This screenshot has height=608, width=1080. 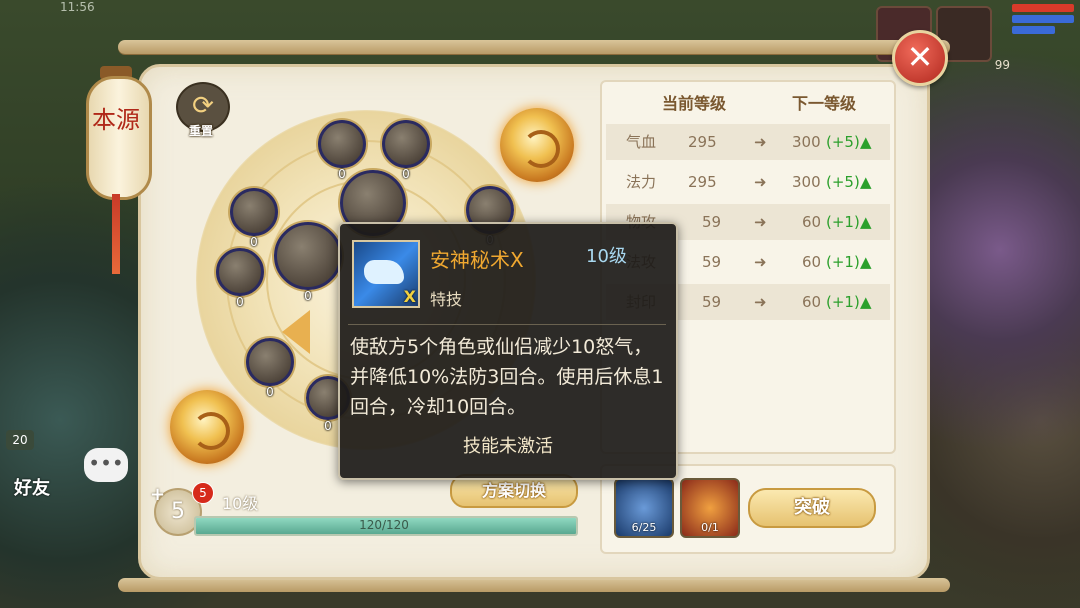 What do you see at coordinates (384, 525) in the screenshot?
I see `exp-text: 120/120` at bounding box center [384, 525].